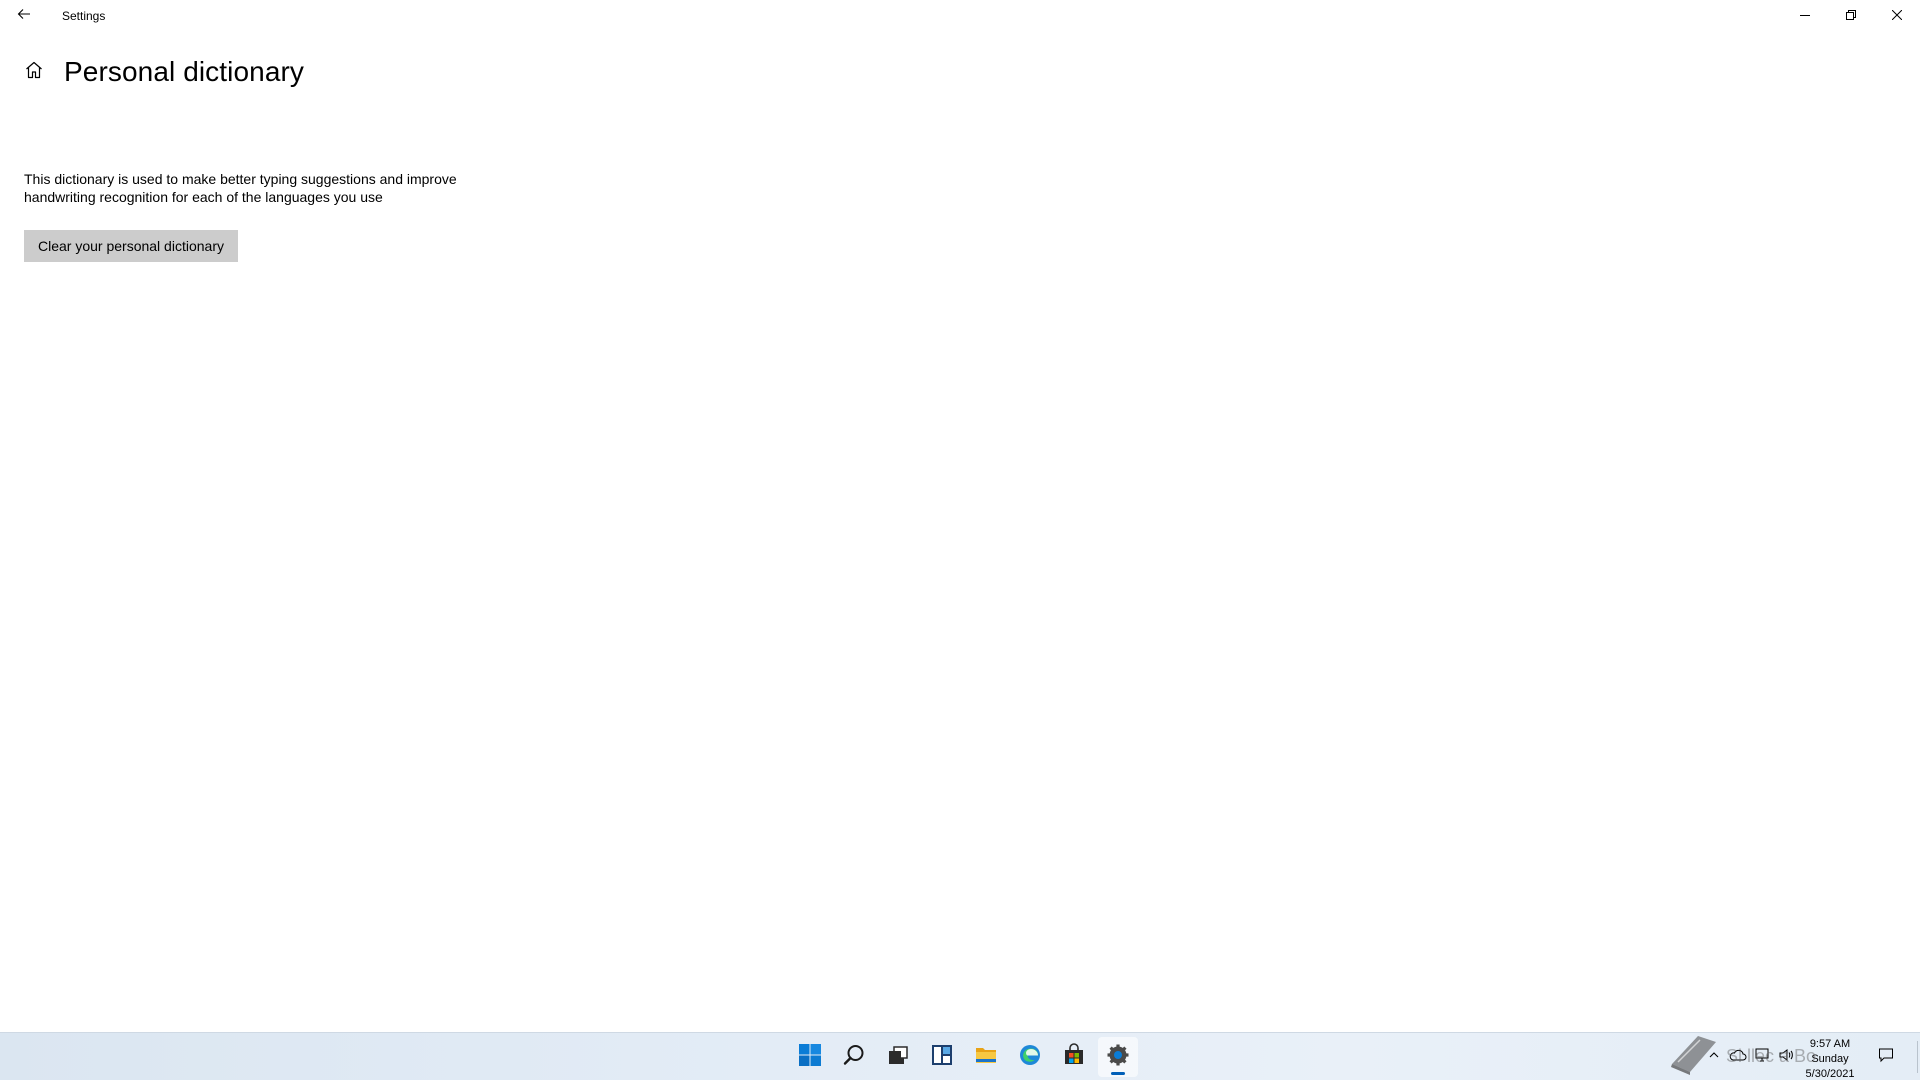 The height and width of the screenshot is (1082, 1920). I want to click on minimize-button, so click(1805, 16).